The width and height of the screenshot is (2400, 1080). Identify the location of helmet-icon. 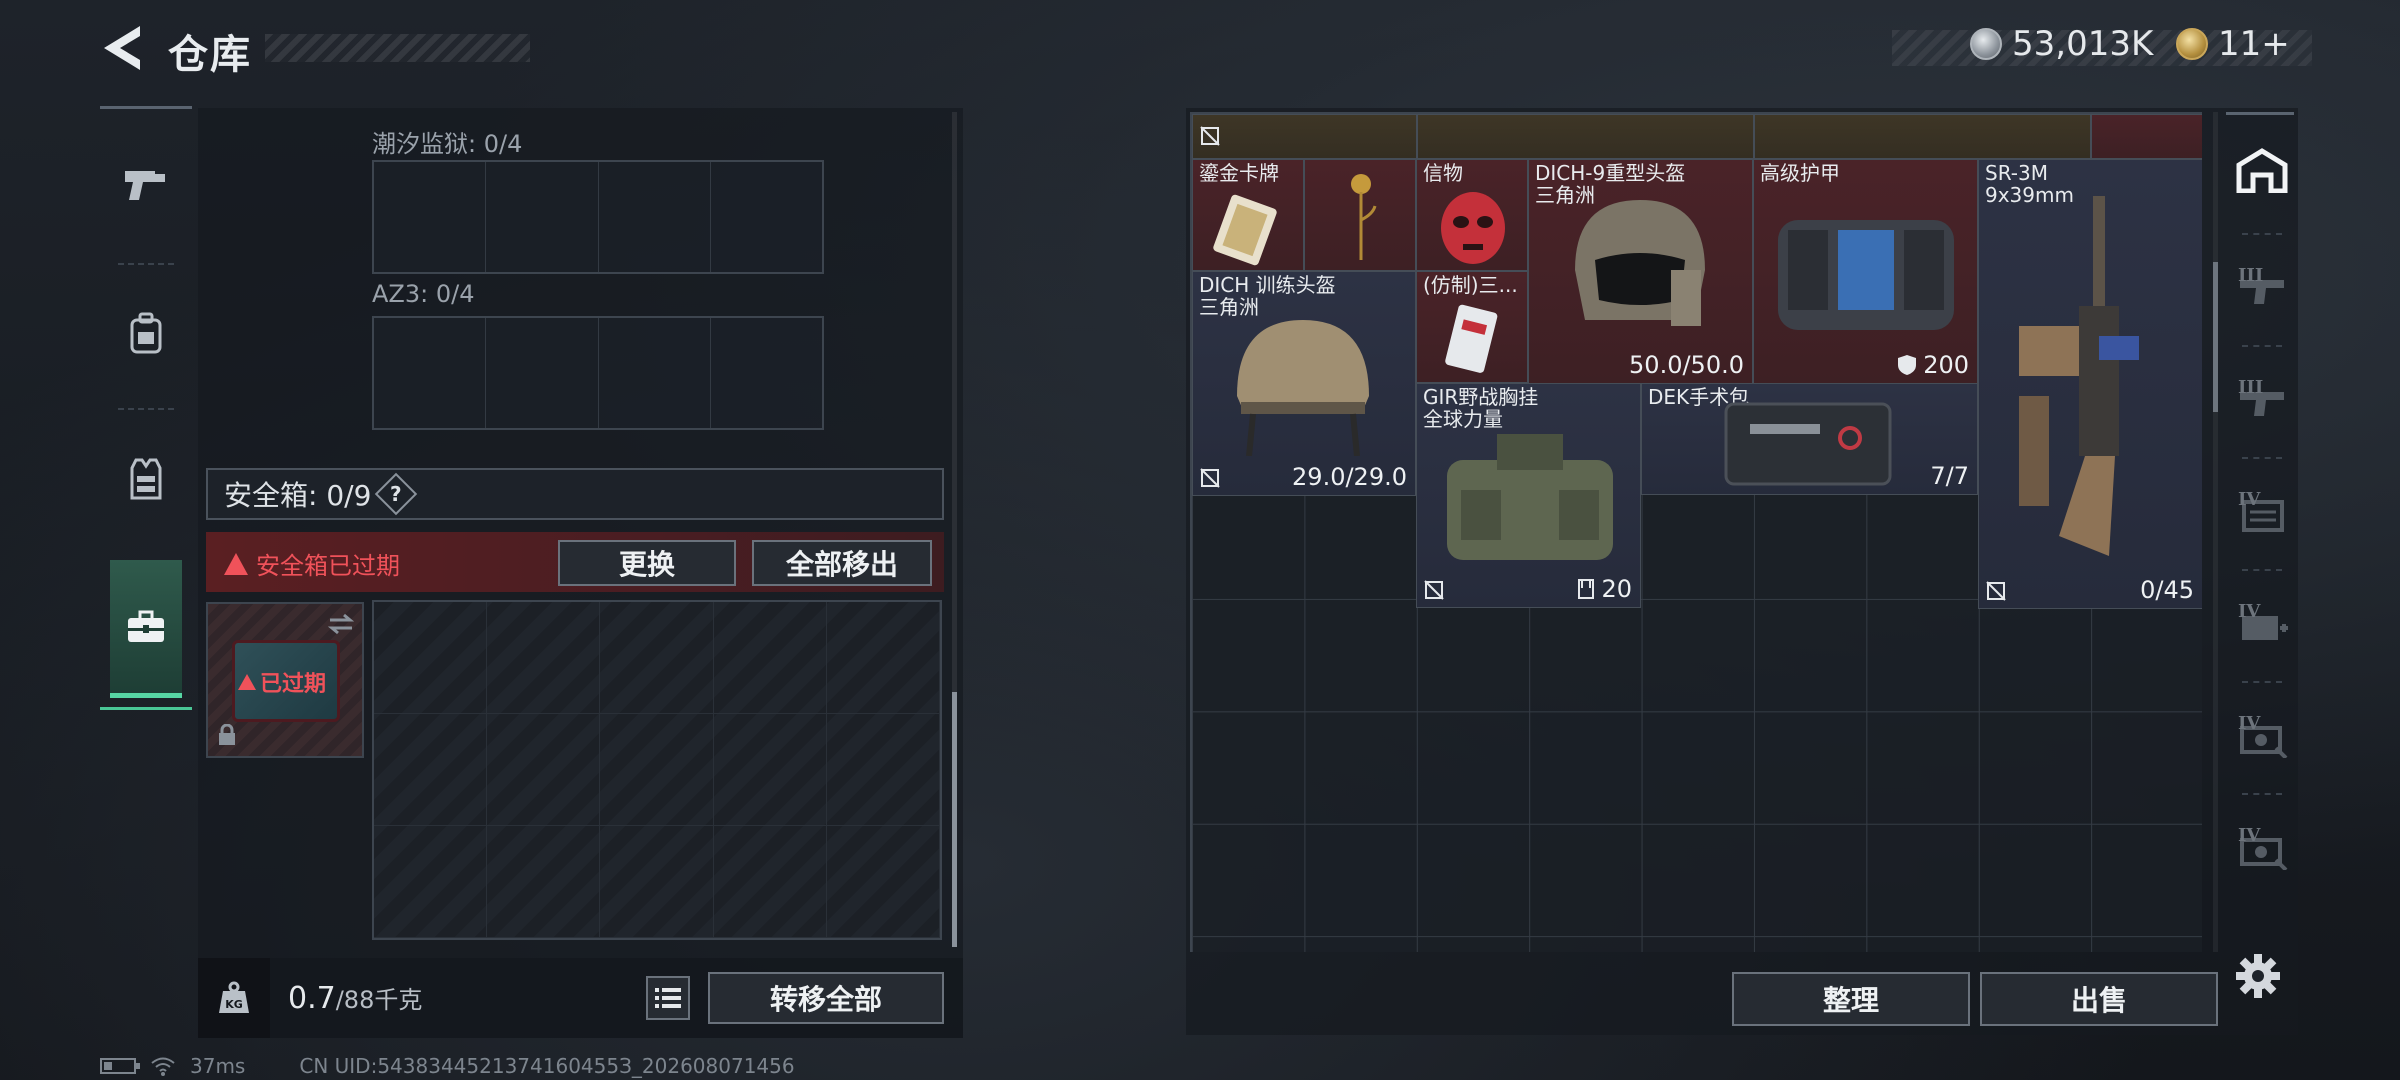
(1303, 388).